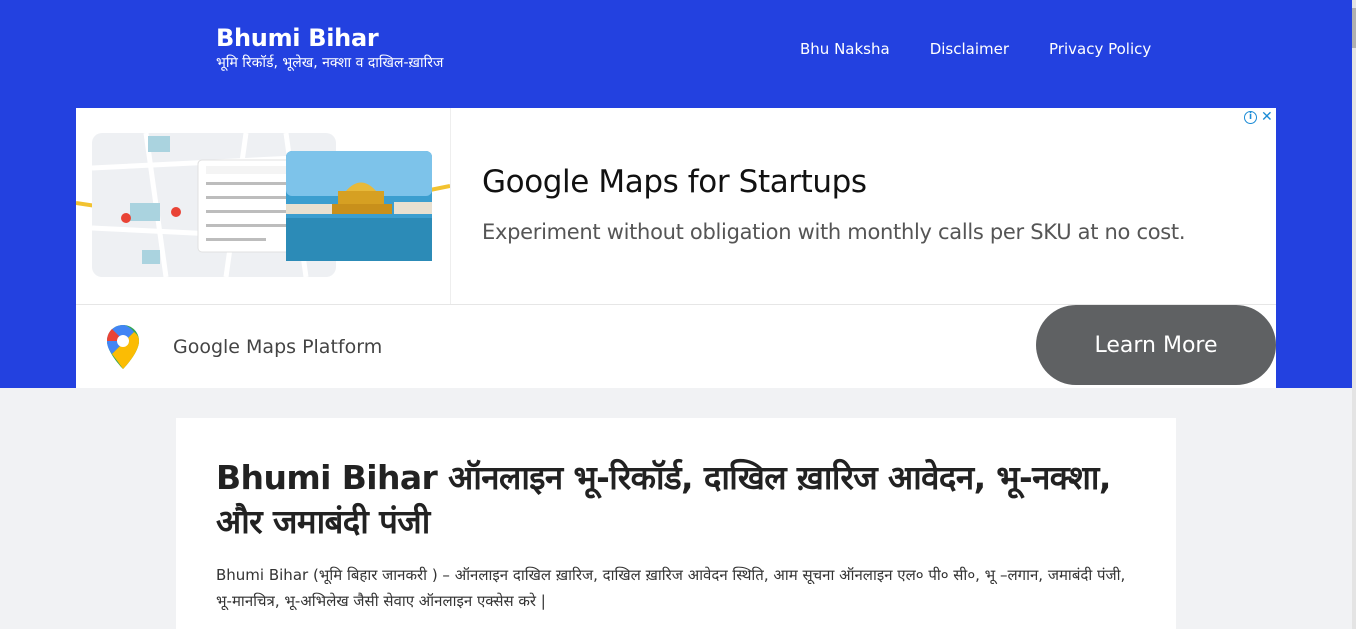  I want to click on google-maps-pin-icon, so click(123, 347).